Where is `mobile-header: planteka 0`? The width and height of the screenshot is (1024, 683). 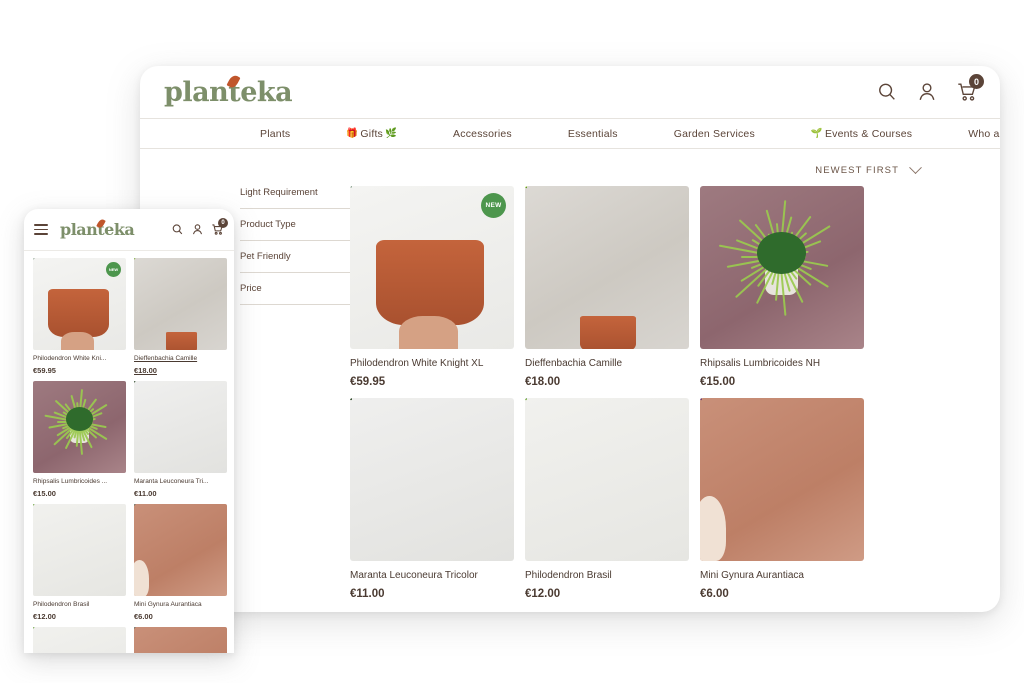
mobile-header: planteka 0 is located at coordinates (129, 230).